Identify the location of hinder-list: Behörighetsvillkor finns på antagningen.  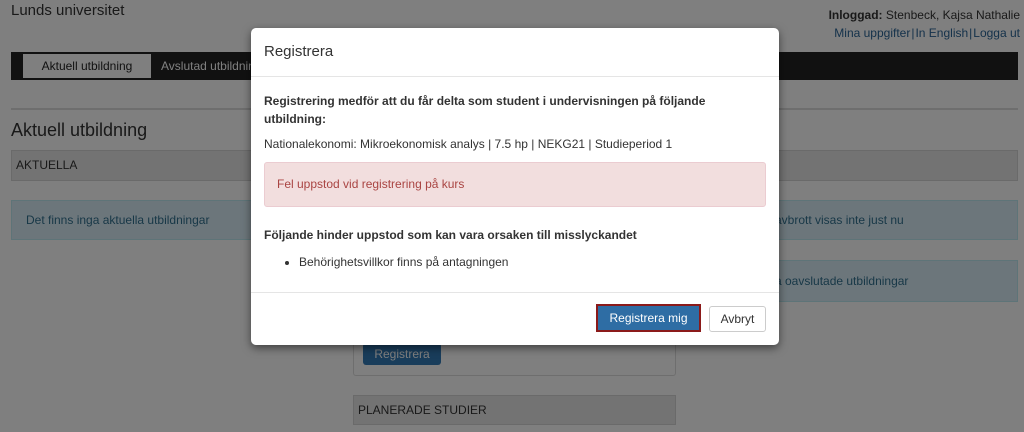
(396, 262).